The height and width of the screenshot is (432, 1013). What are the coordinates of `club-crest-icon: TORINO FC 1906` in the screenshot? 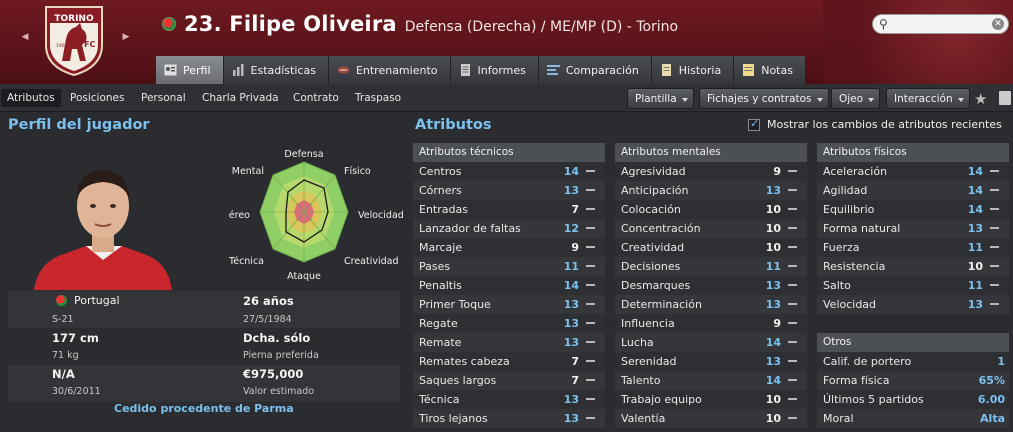 It's located at (74, 41).